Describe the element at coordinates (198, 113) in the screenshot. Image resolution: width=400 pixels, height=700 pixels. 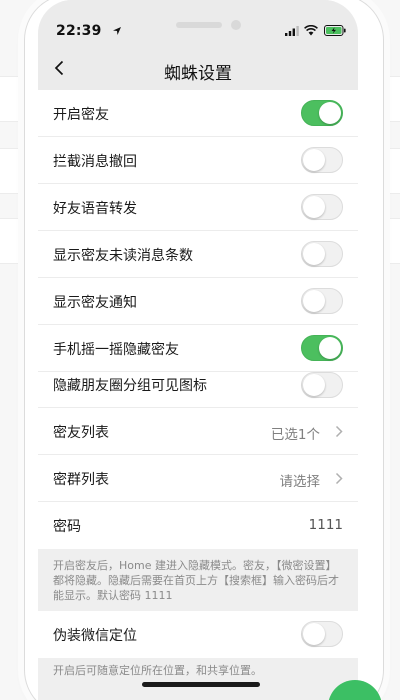
I see `setting-row-enable-secret-friend: 开启密友` at that location.